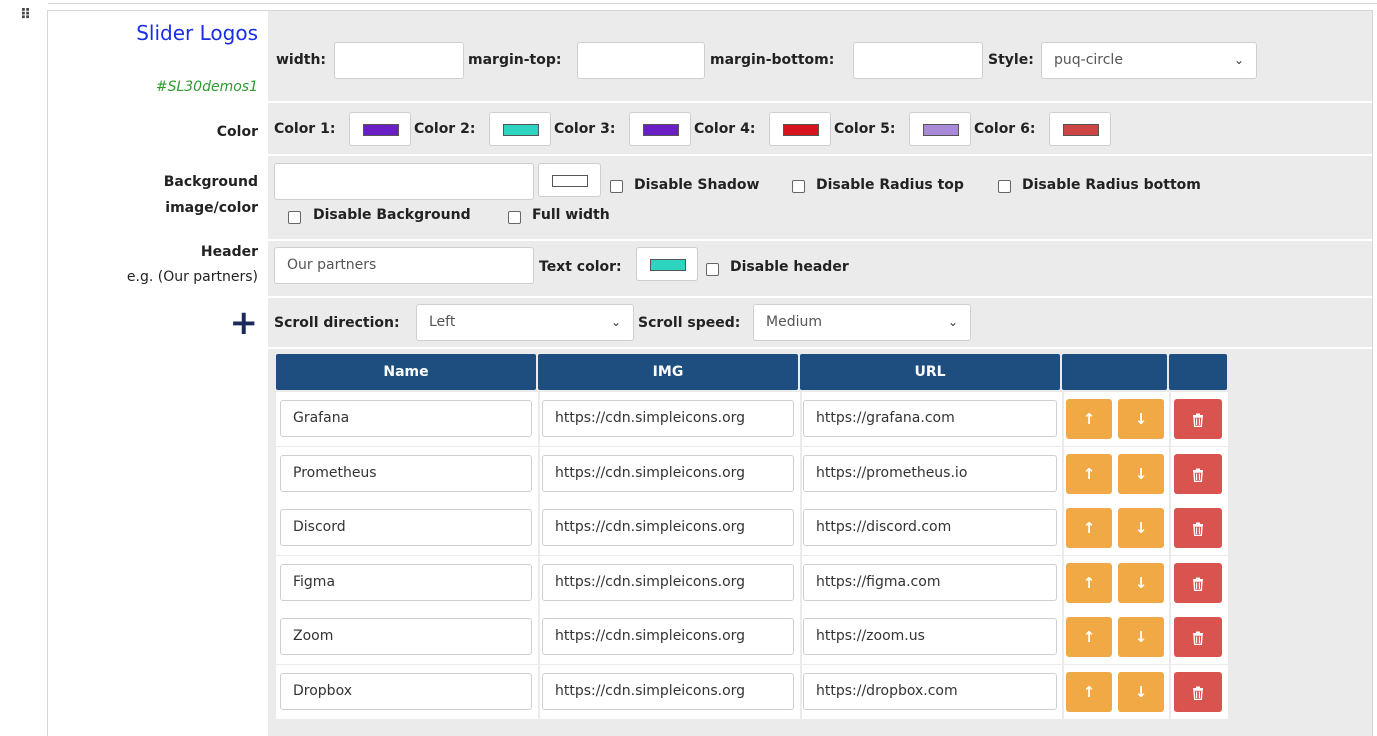 Image resolution: width=1377 pixels, height=736 pixels. Describe the element at coordinates (585, 129) in the screenshot. I see `color-3-label: Color 3:` at that location.